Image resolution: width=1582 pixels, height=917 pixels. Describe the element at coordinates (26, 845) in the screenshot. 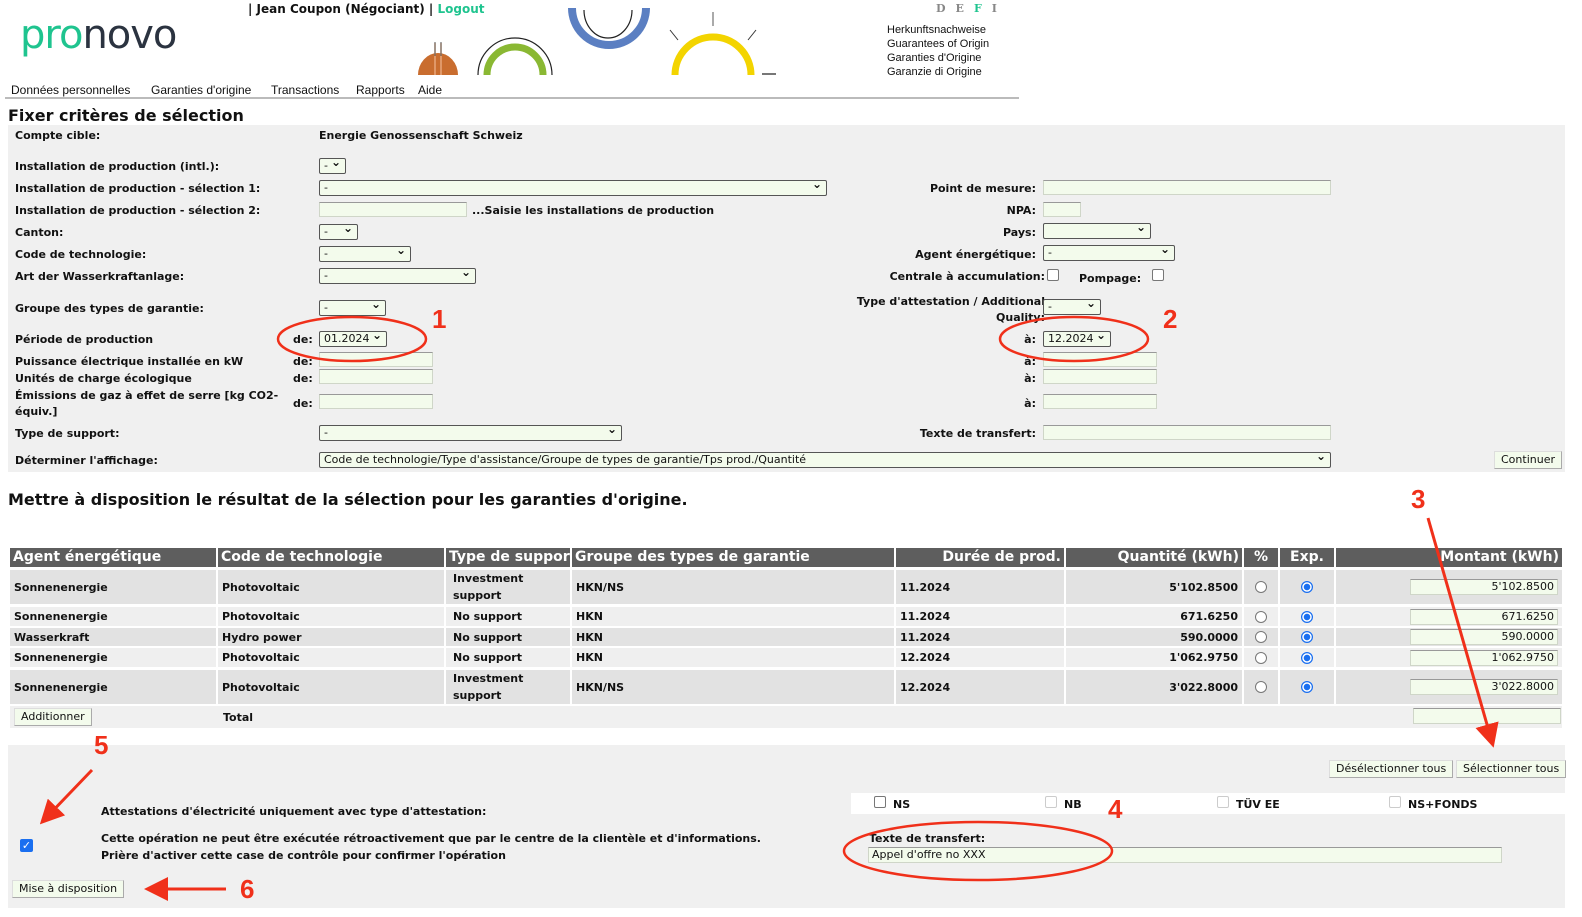

I see `confirm-checkbox: ✓` at that location.